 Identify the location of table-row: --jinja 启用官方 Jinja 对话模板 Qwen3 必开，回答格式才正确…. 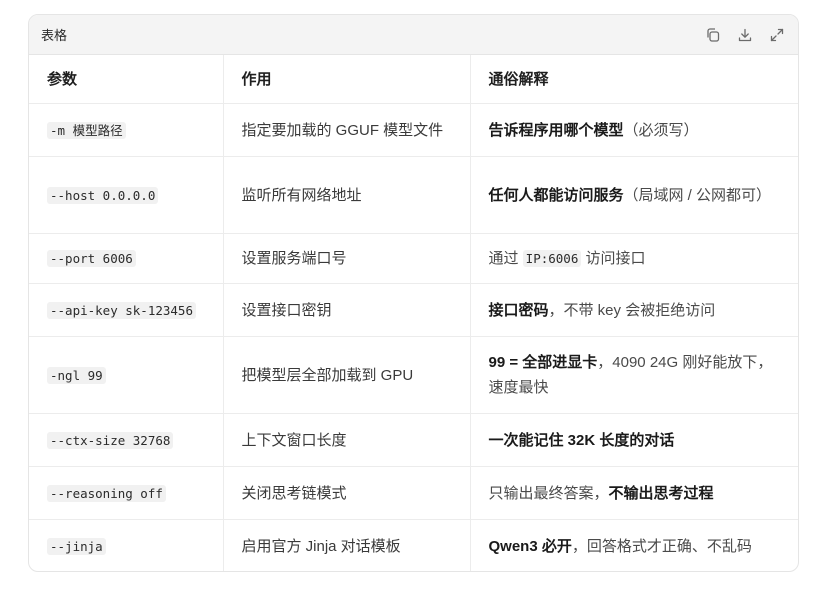
(413, 545).